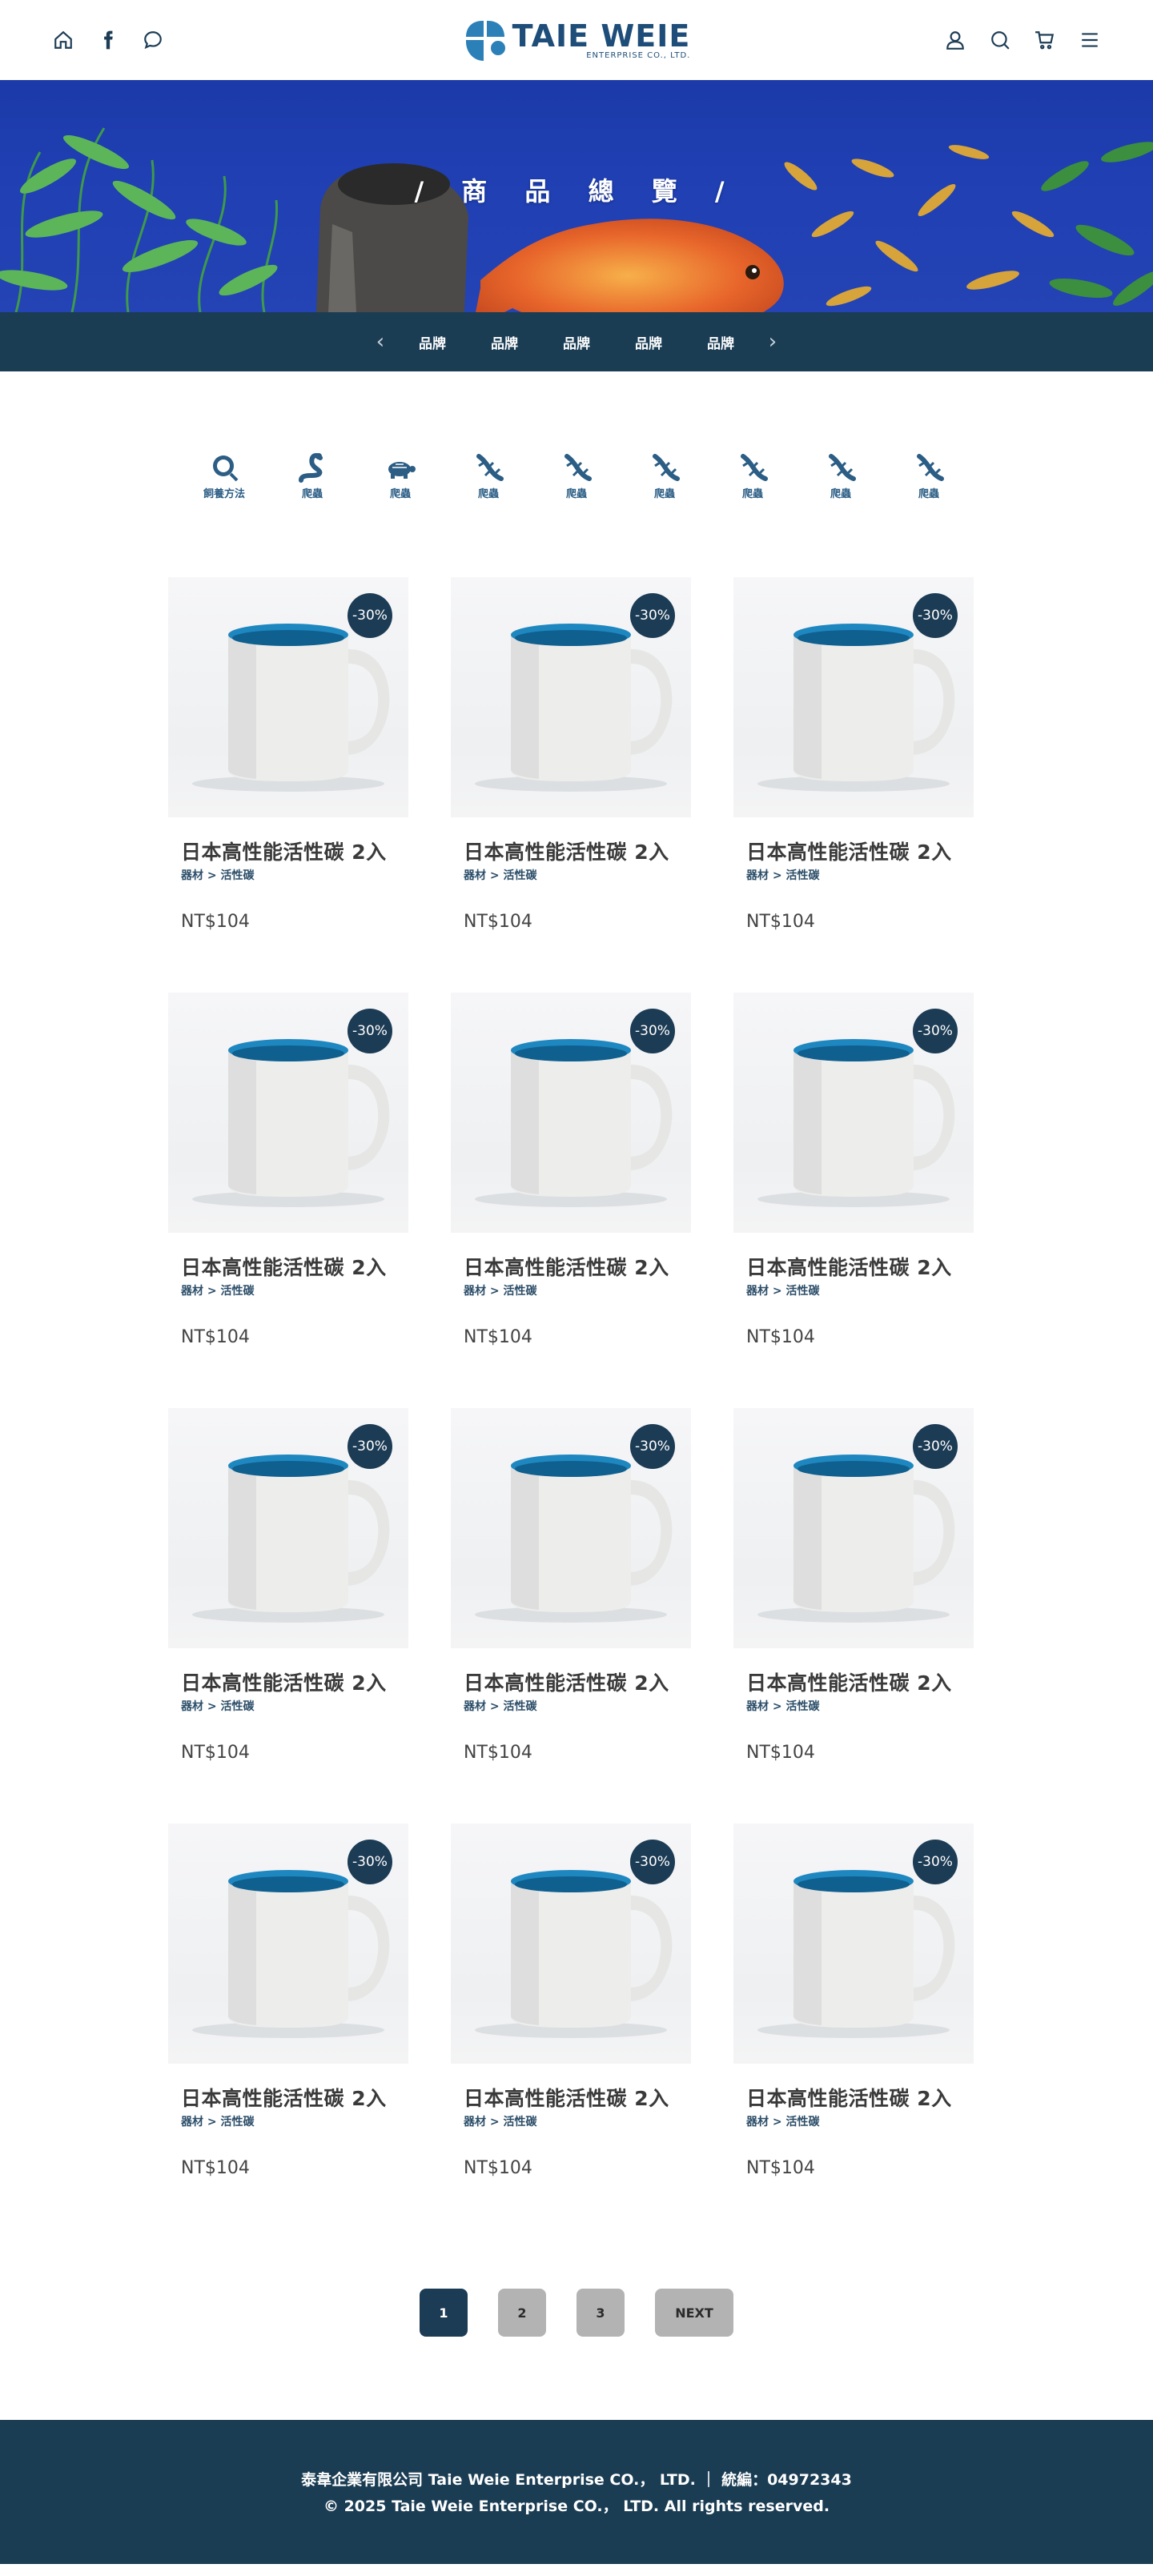 The image size is (1153, 2576). What do you see at coordinates (522, 2313) in the screenshot?
I see `page-button-2: 2` at bounding box center [522, 2313].